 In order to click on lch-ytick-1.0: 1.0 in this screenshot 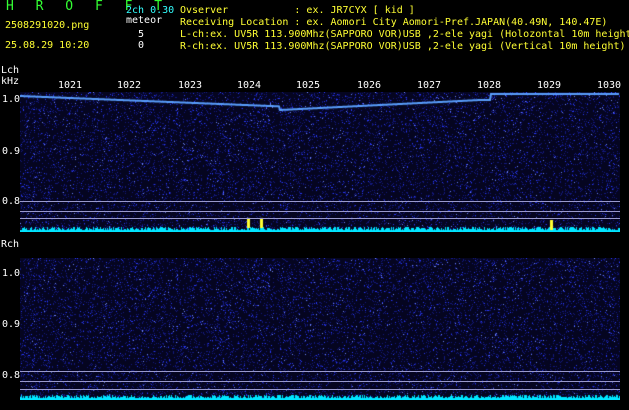, I will do `click(11, 99)`.